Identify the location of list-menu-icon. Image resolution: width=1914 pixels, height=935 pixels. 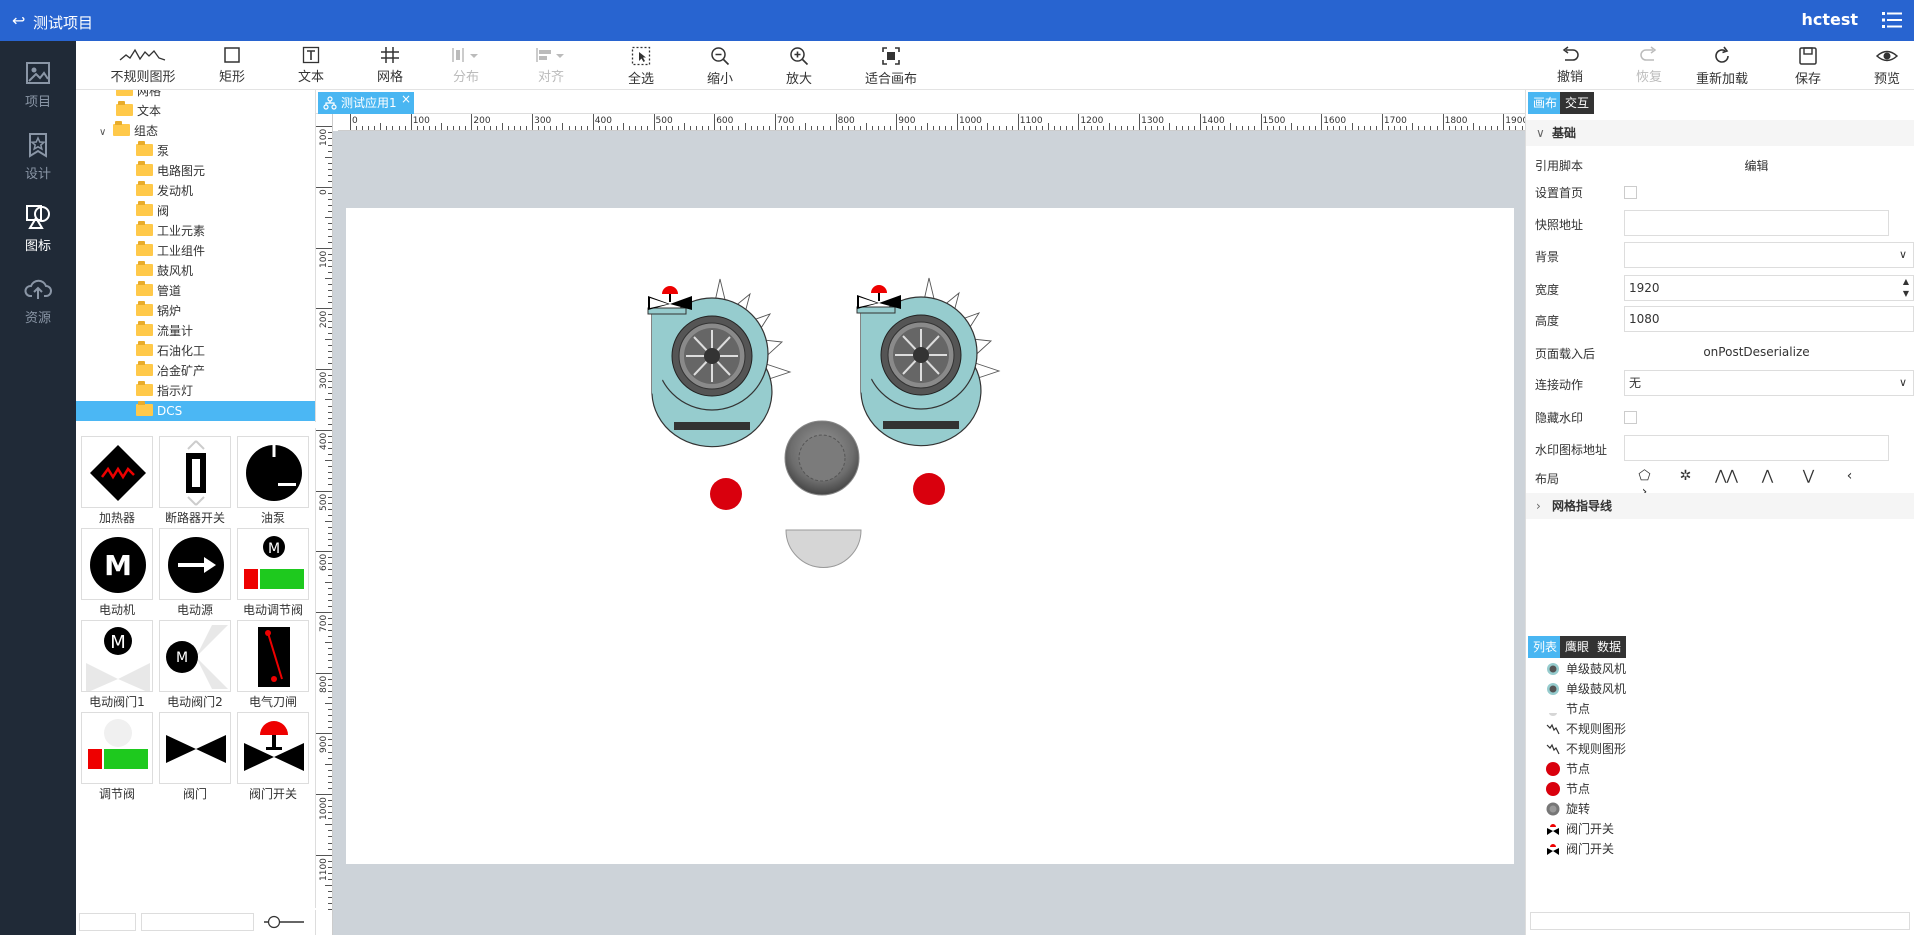
(1892, 20).